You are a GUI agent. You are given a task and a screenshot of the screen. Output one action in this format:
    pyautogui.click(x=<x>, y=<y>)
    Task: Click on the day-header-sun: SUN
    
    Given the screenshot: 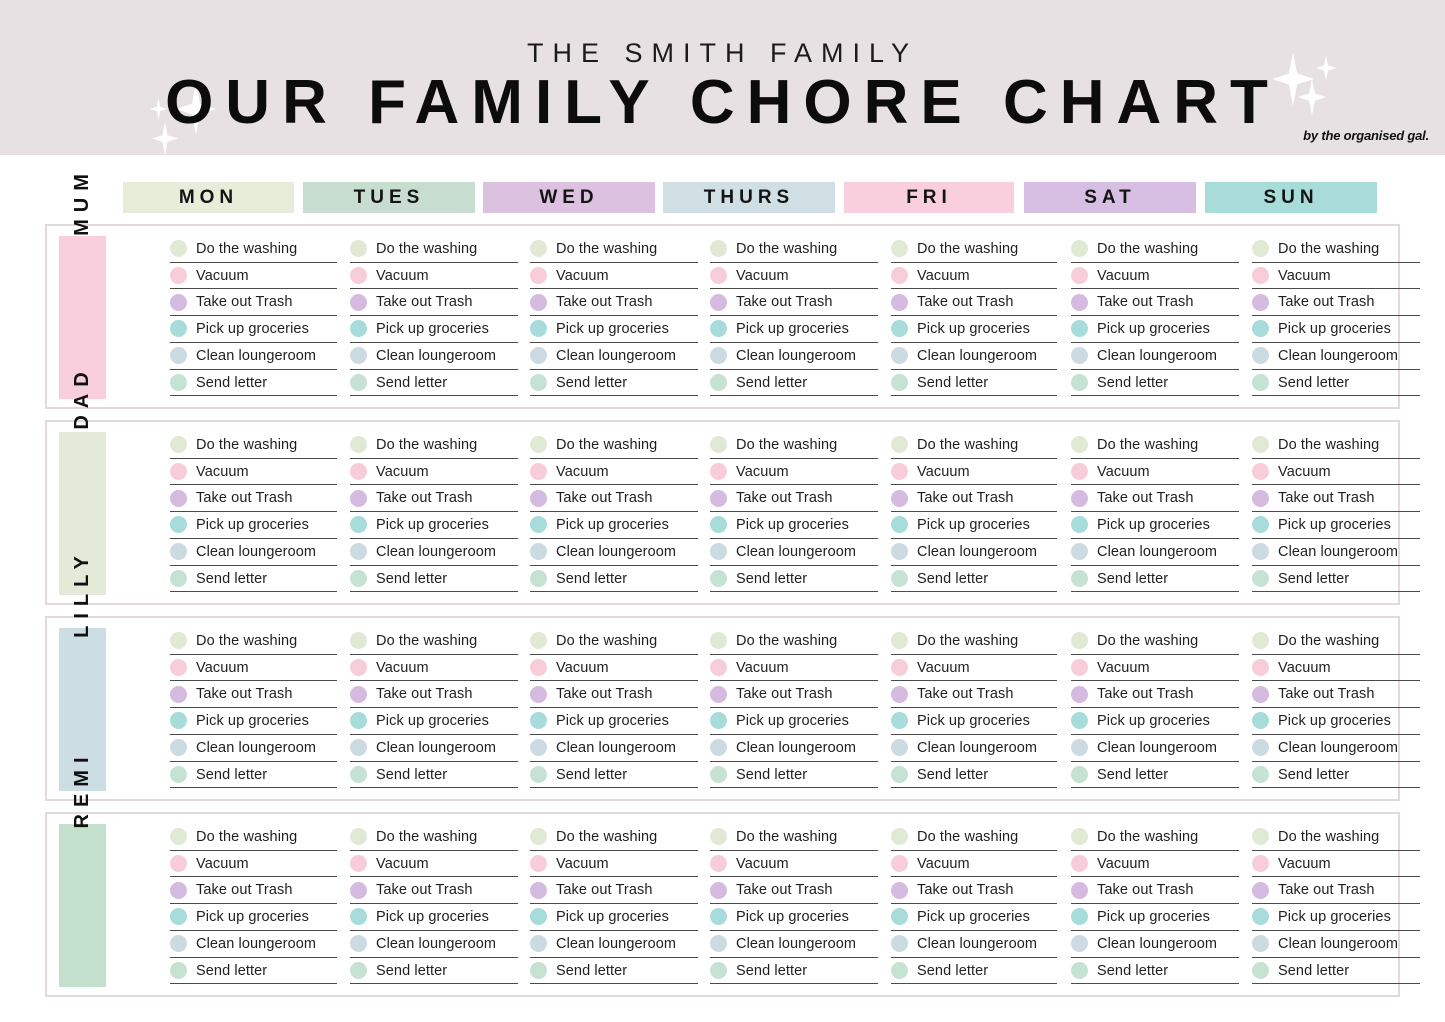 What is the action you would take?
    pyautogui.click(x=1291, y=197)
    